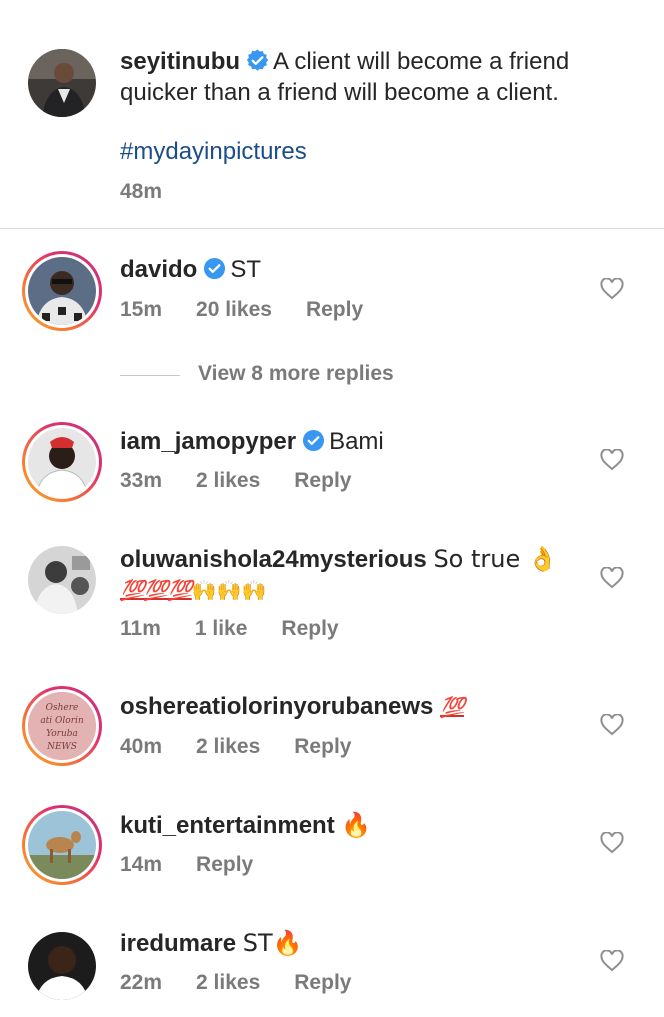  What do you see at coordinates (221, 628) in the screenshot?
I see `comment-likes: 1 like` at bounding box center [221, 628].